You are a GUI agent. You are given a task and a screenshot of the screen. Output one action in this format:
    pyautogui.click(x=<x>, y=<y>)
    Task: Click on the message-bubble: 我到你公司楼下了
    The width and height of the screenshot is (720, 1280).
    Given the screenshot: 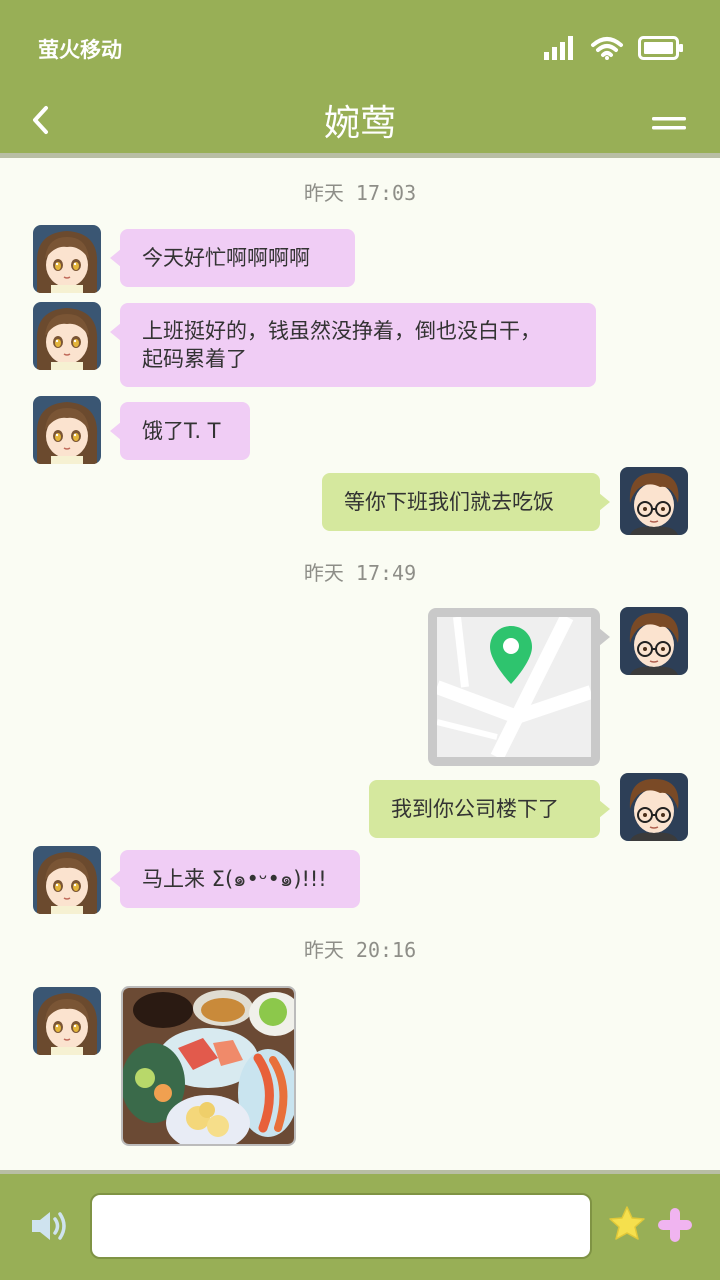 What is the action you would take?
    pyautogui.click(x=489, y=809)
    